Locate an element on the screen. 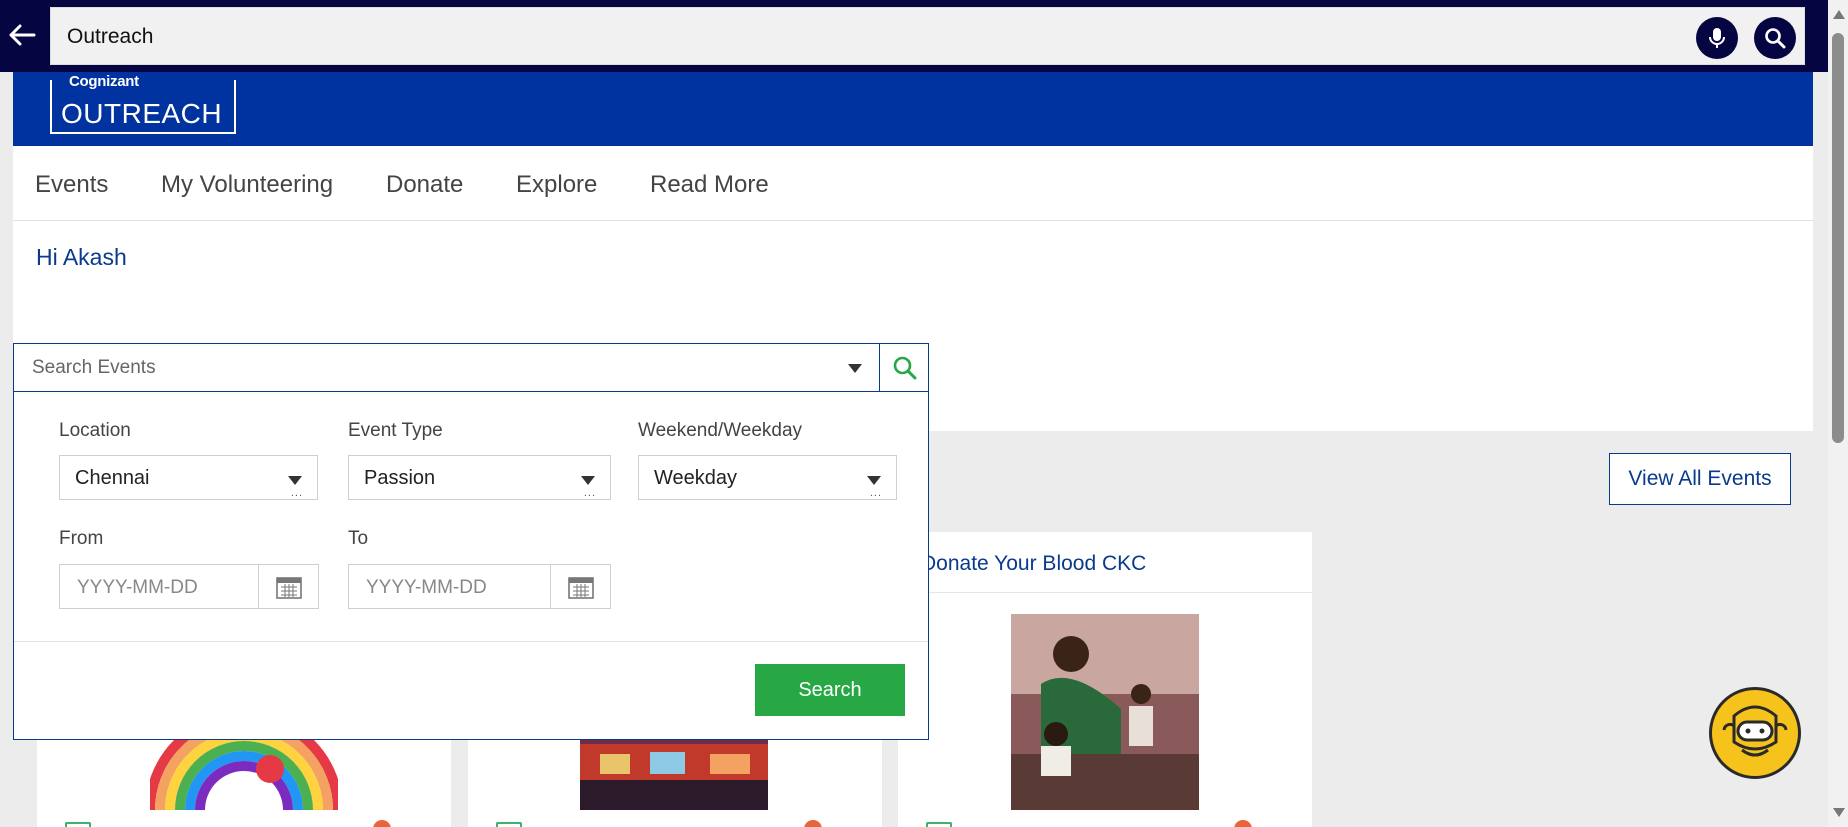 This screenshot has height=827, width=1848. event-type-label: Event Type is located at coordinates (395, 430).